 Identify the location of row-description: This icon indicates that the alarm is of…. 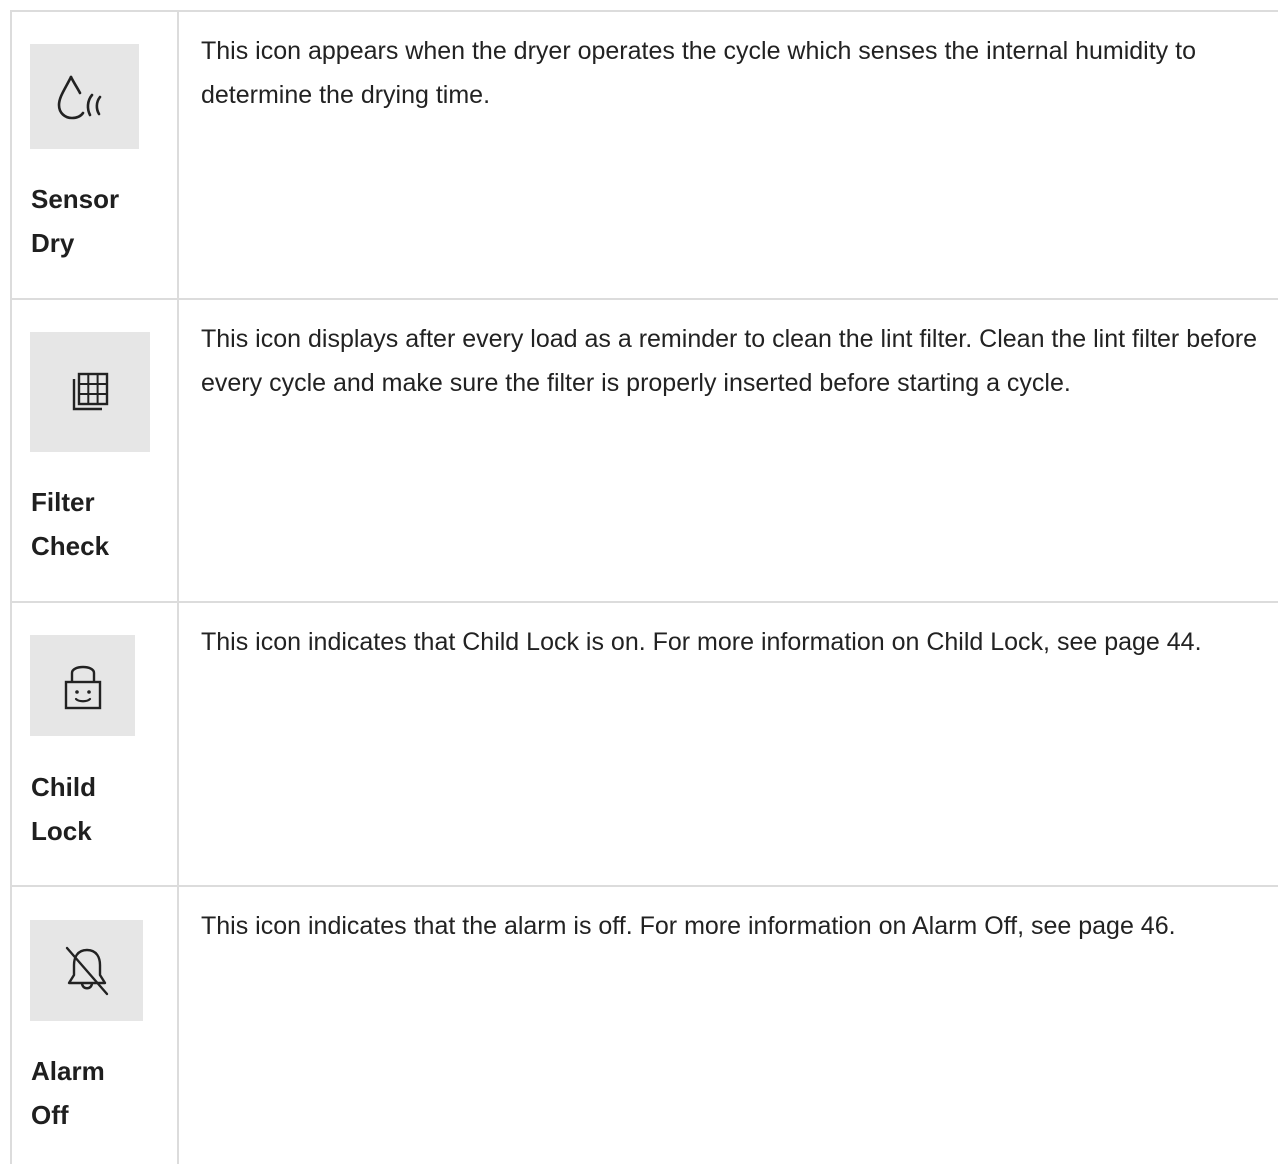
(688, 926).